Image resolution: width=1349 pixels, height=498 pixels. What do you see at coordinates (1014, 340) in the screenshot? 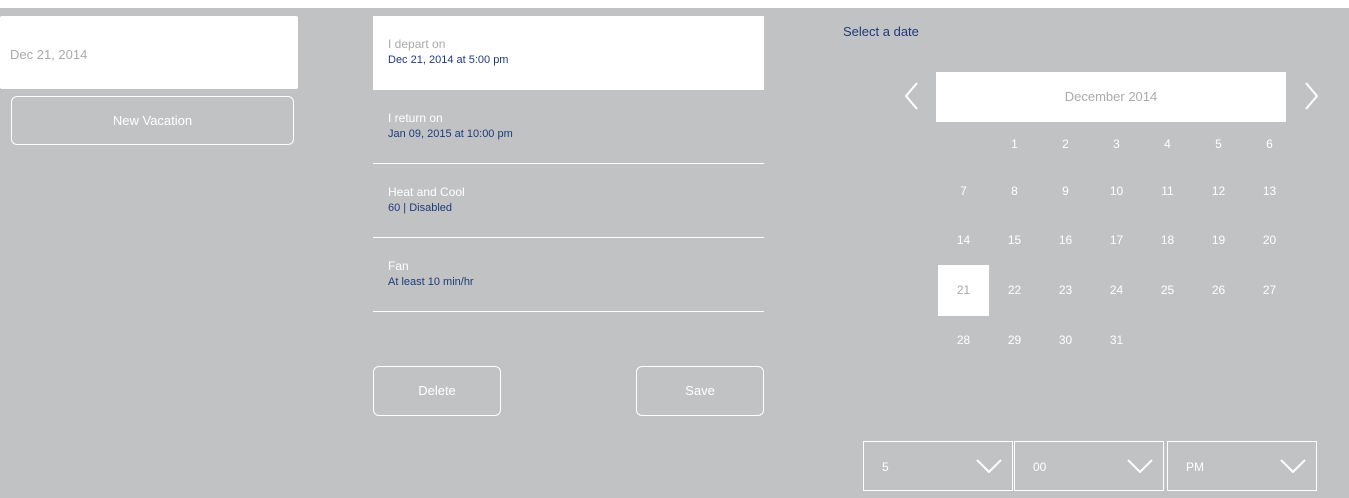
I see `calendar-day: 29` at bounding box center [1014, 340].